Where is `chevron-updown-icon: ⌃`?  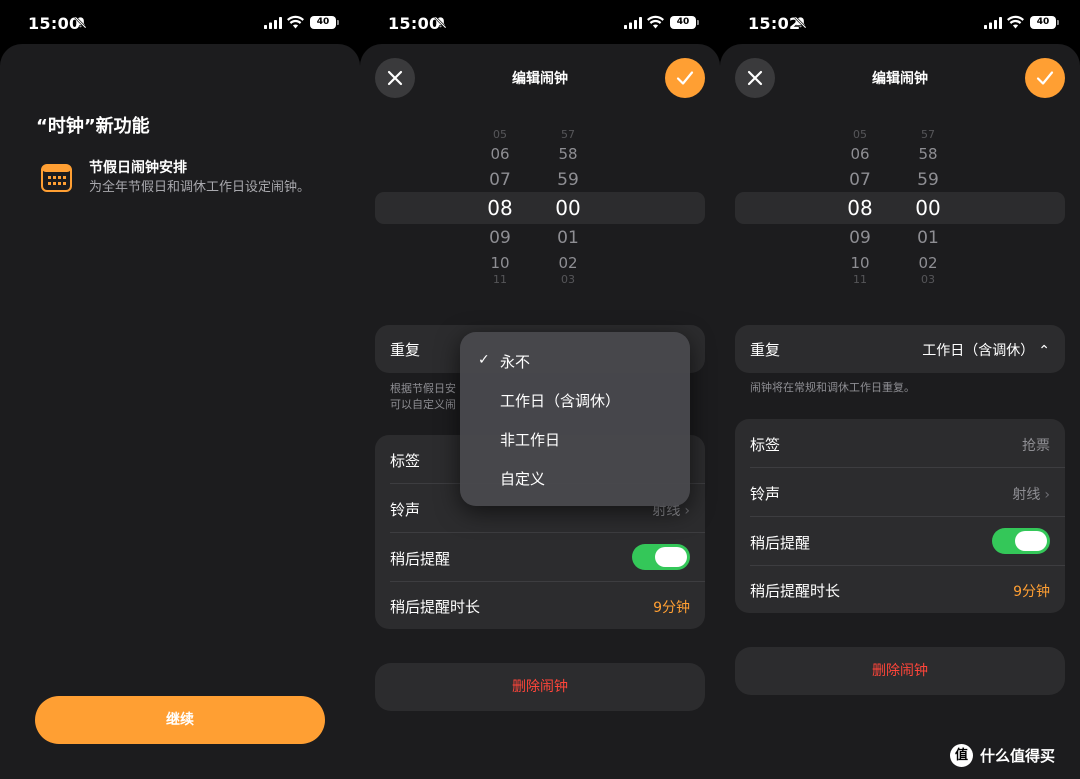
chevron-updown-icon: ⌃ is located at coordinates (1044, 351).